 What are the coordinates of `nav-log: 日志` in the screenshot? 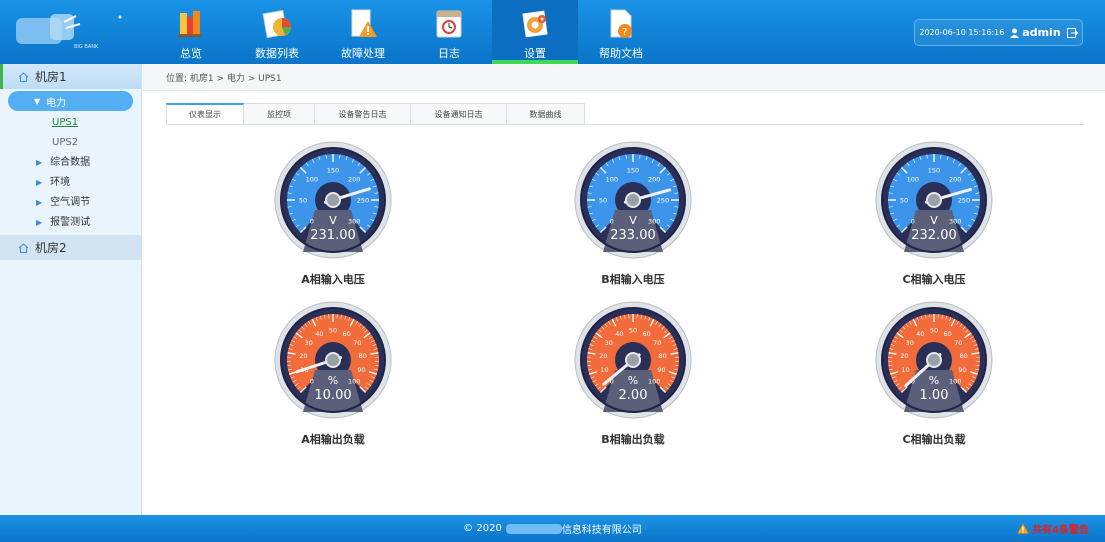 It's located at (449, 32).